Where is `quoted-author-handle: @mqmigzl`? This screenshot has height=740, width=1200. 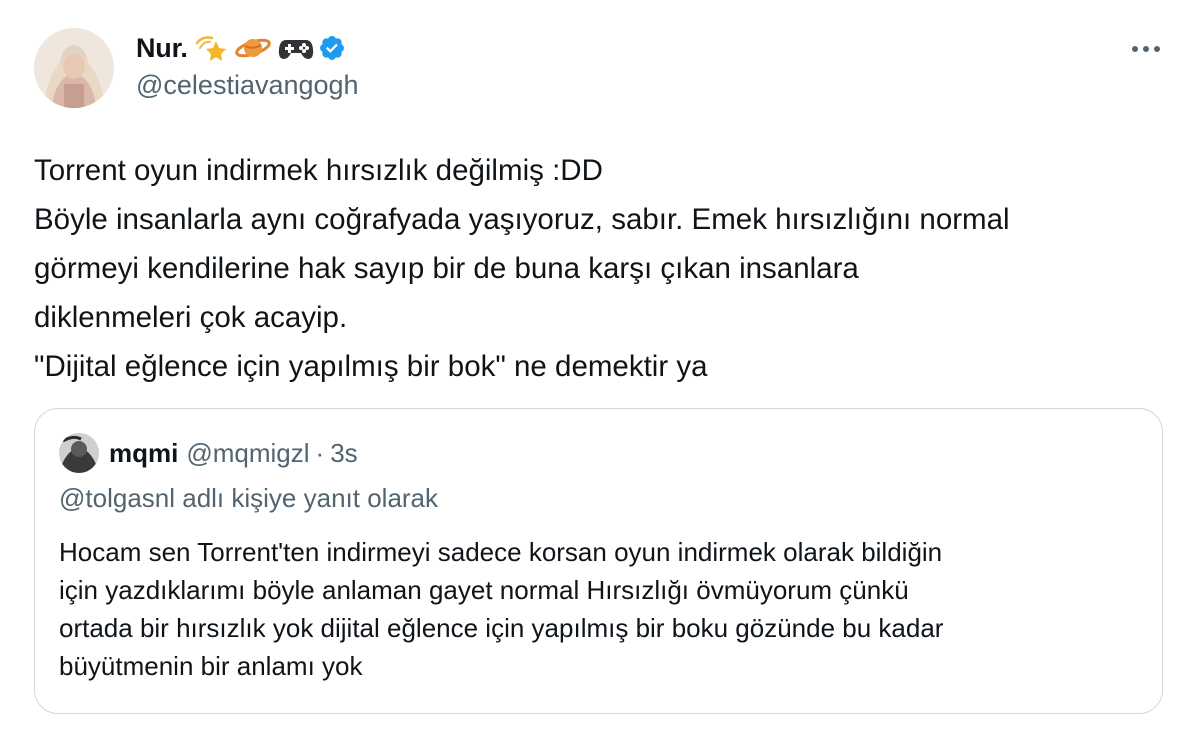
quoted-author-handle: @mqmigzl is located at coordinates (247, 453).